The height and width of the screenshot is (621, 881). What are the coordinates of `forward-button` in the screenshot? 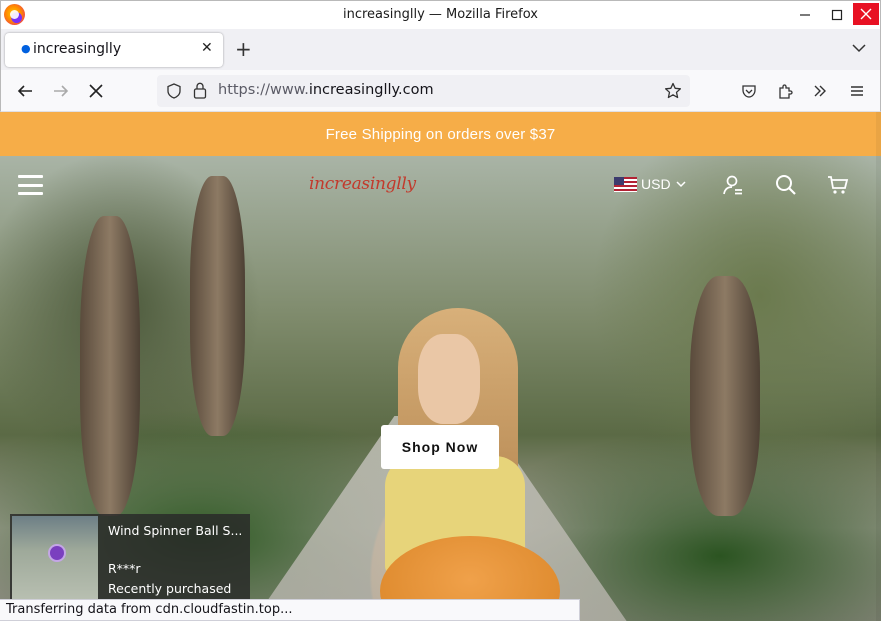 It's located at (61, 91).